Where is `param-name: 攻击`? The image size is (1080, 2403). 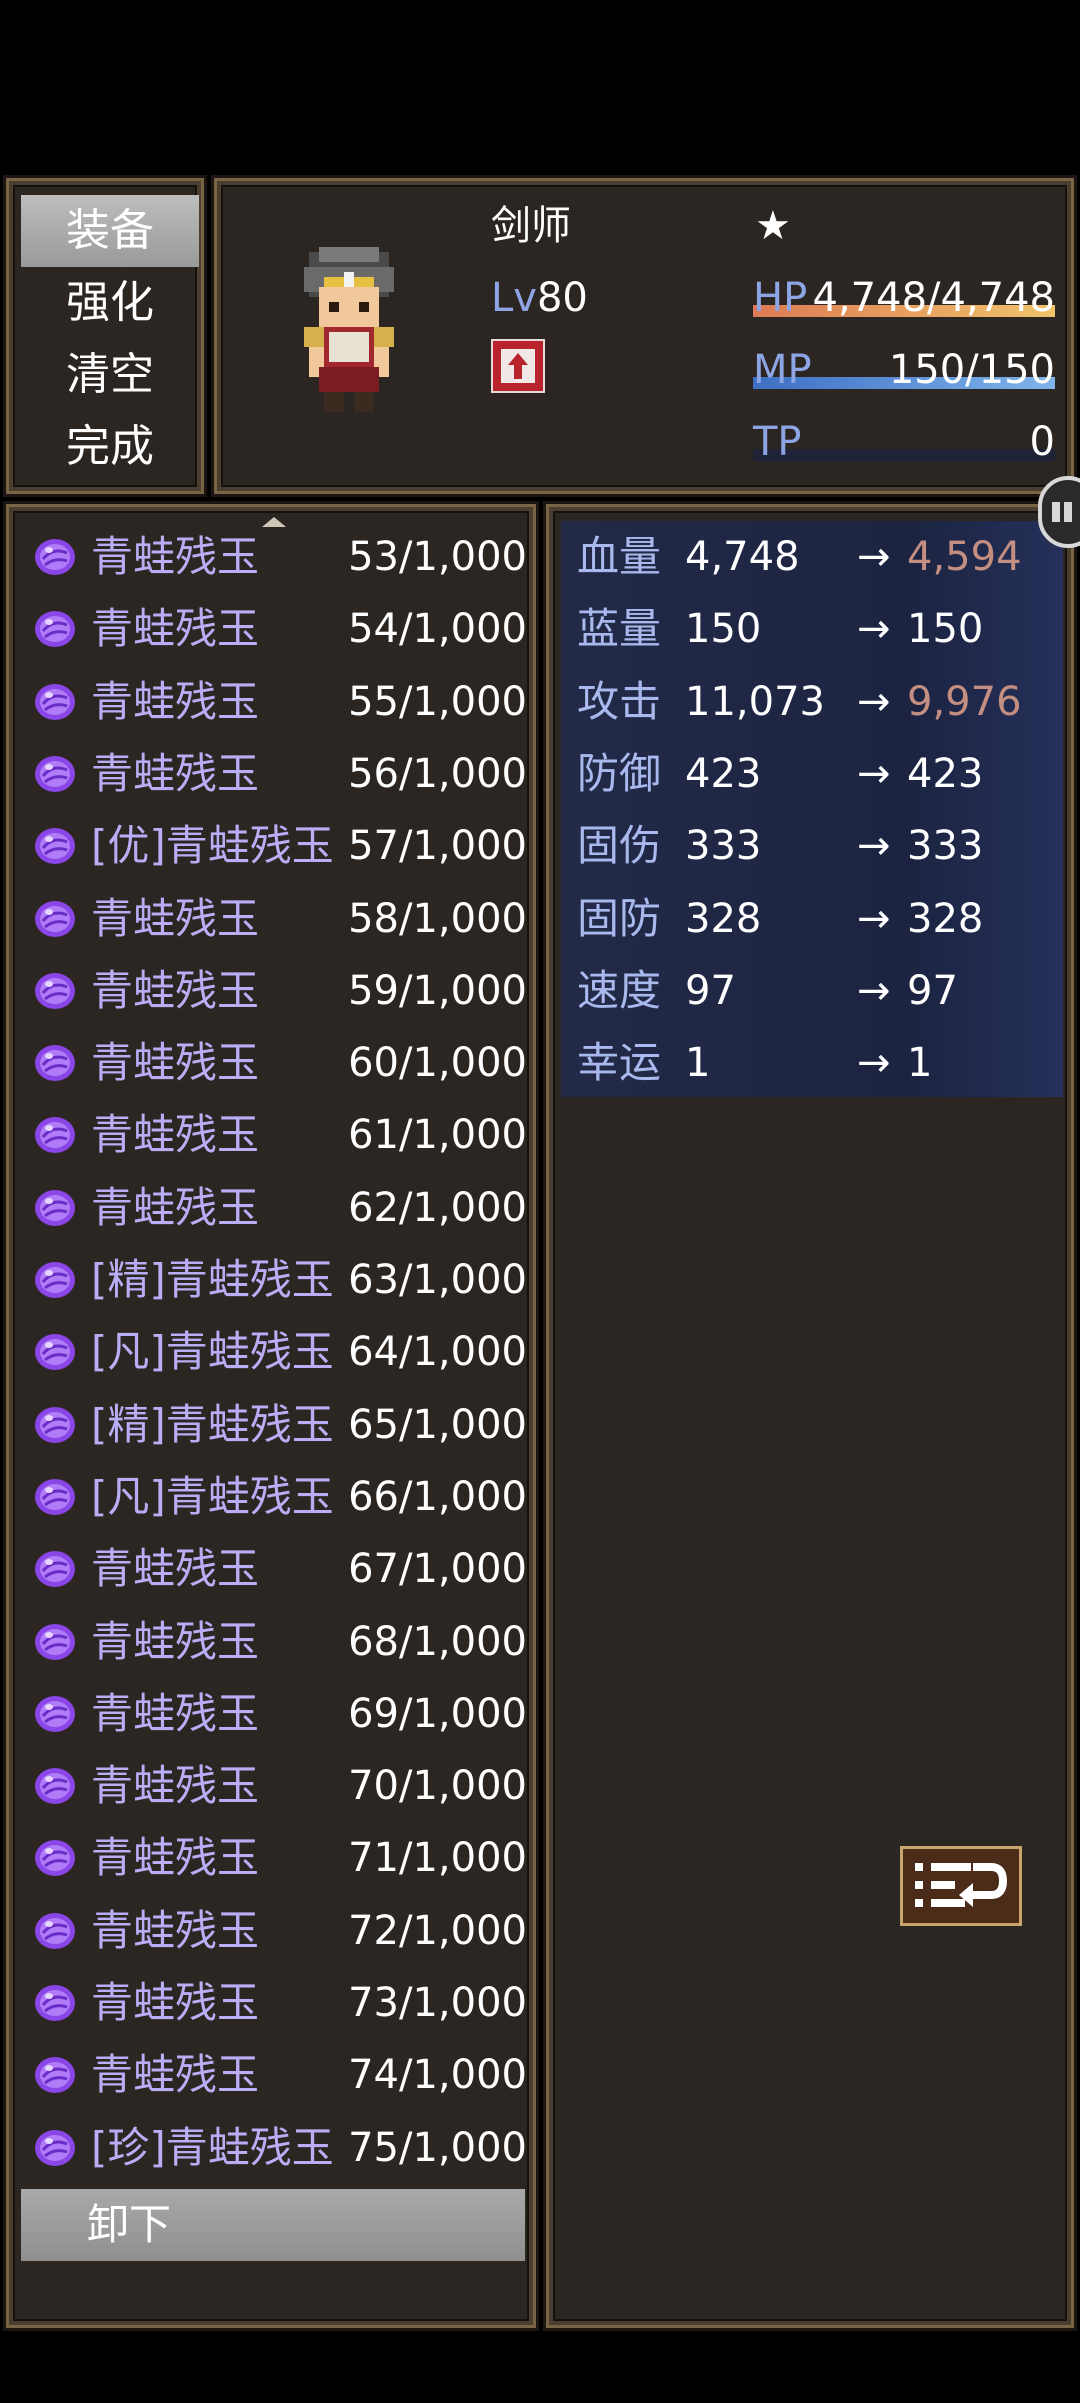
param-name: 攻击 is located at coordinates (619, 701).